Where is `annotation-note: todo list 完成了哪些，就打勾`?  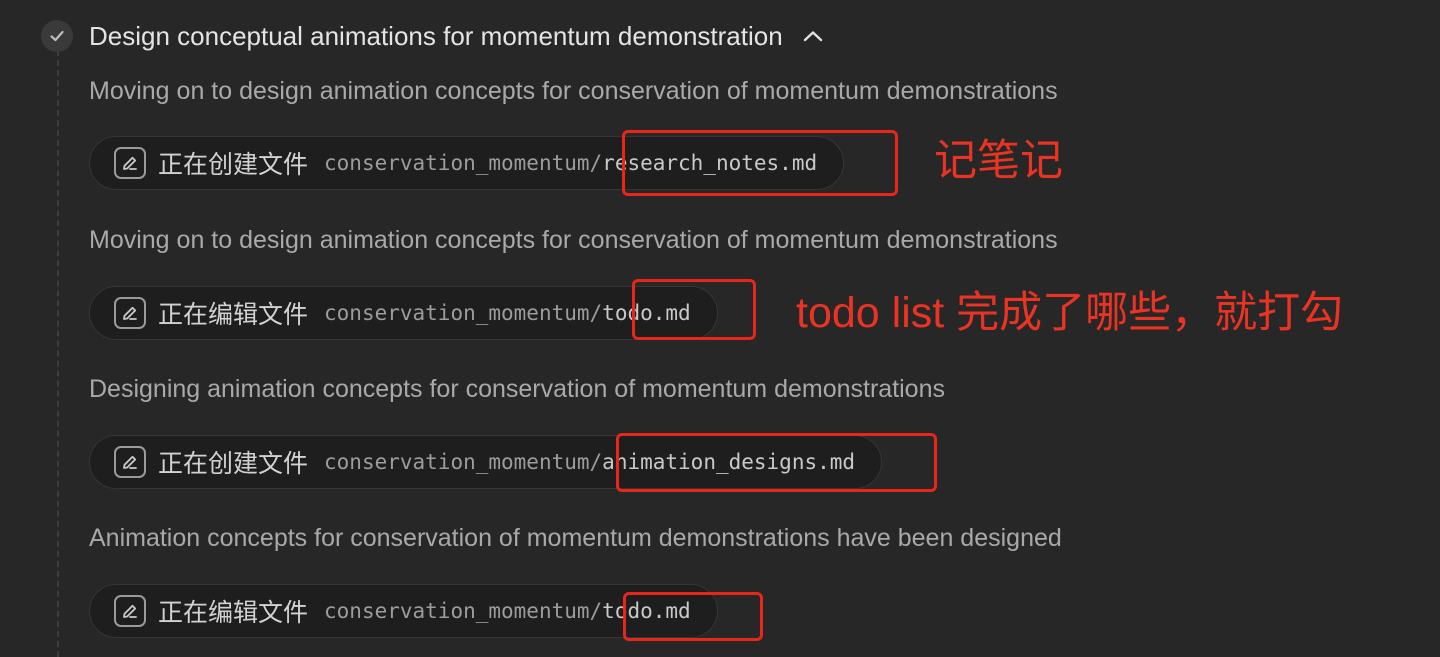
annotation-note: todo list 完成了哪些，就打勾 is located at coordinates (1070, 313).